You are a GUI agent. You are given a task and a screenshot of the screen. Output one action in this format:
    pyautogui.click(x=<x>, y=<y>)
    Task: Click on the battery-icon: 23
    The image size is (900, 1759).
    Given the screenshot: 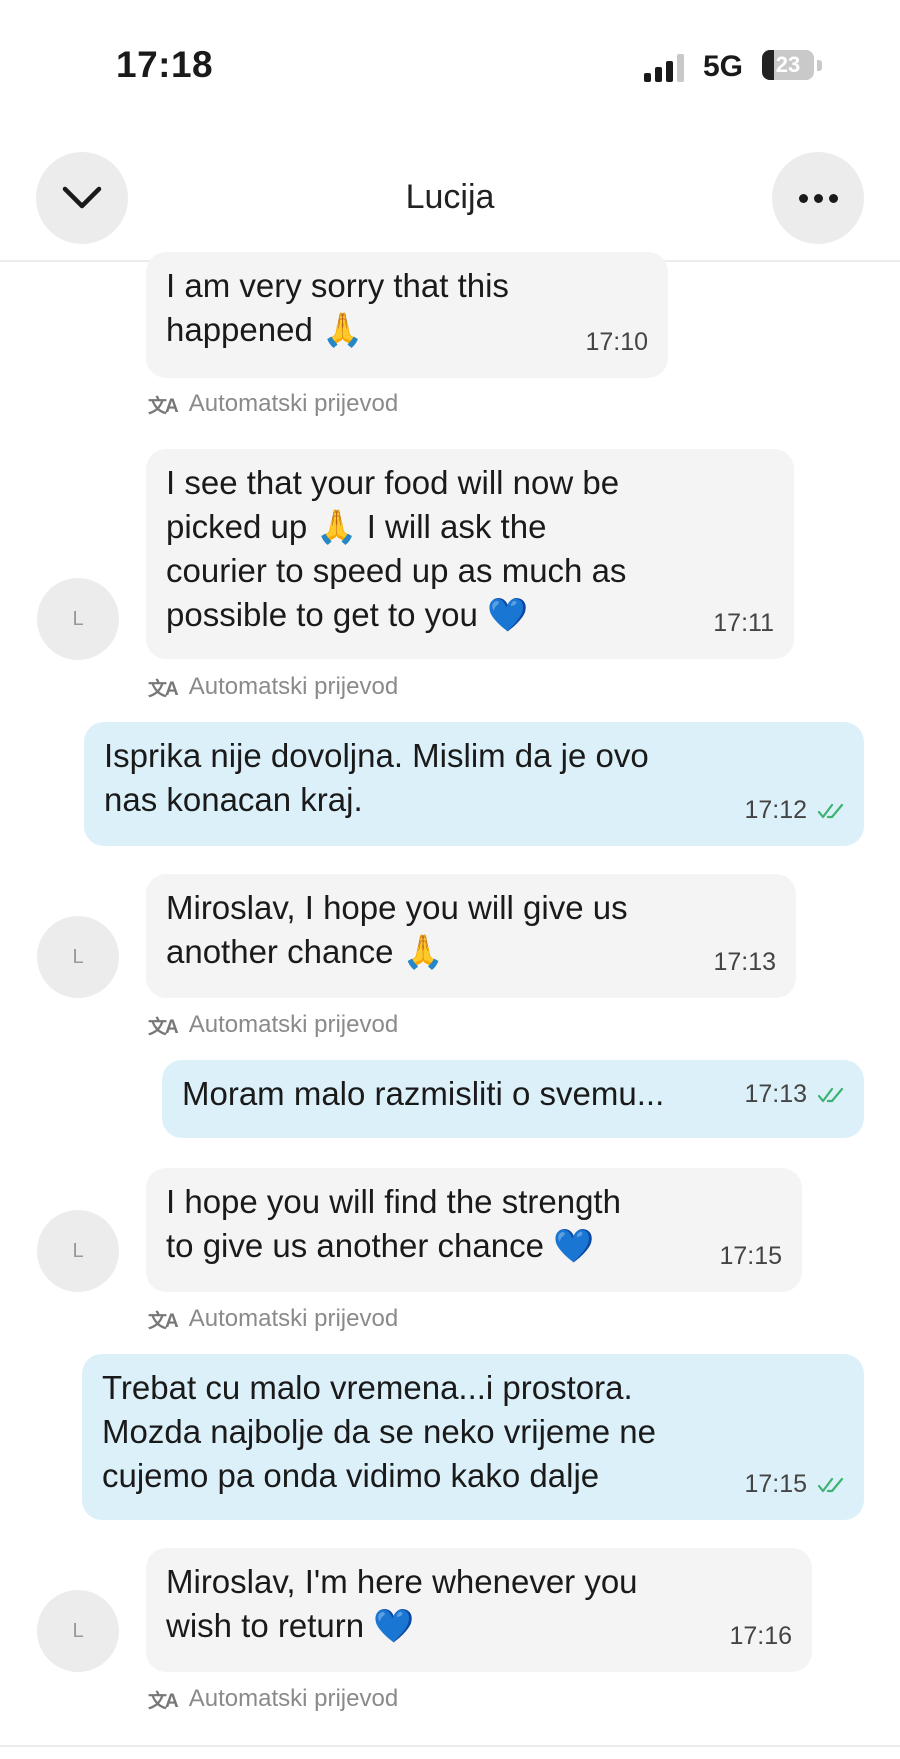 What is the action you would take?
    pyautogui.click(x=788, y=65)
    